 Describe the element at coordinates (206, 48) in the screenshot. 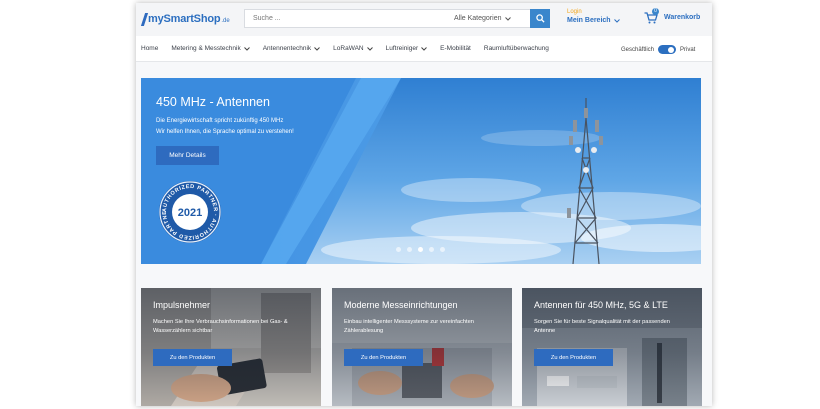

I see `nav-item-label: Metering & Messtechnik` at that location.